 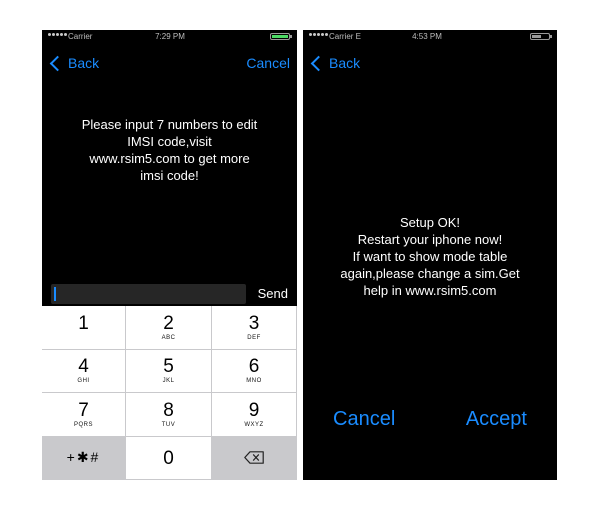 What do you see at coordinates (83, 323) in the screenshot?
I see `key-digit: 1` at bounding box center [83, 323].